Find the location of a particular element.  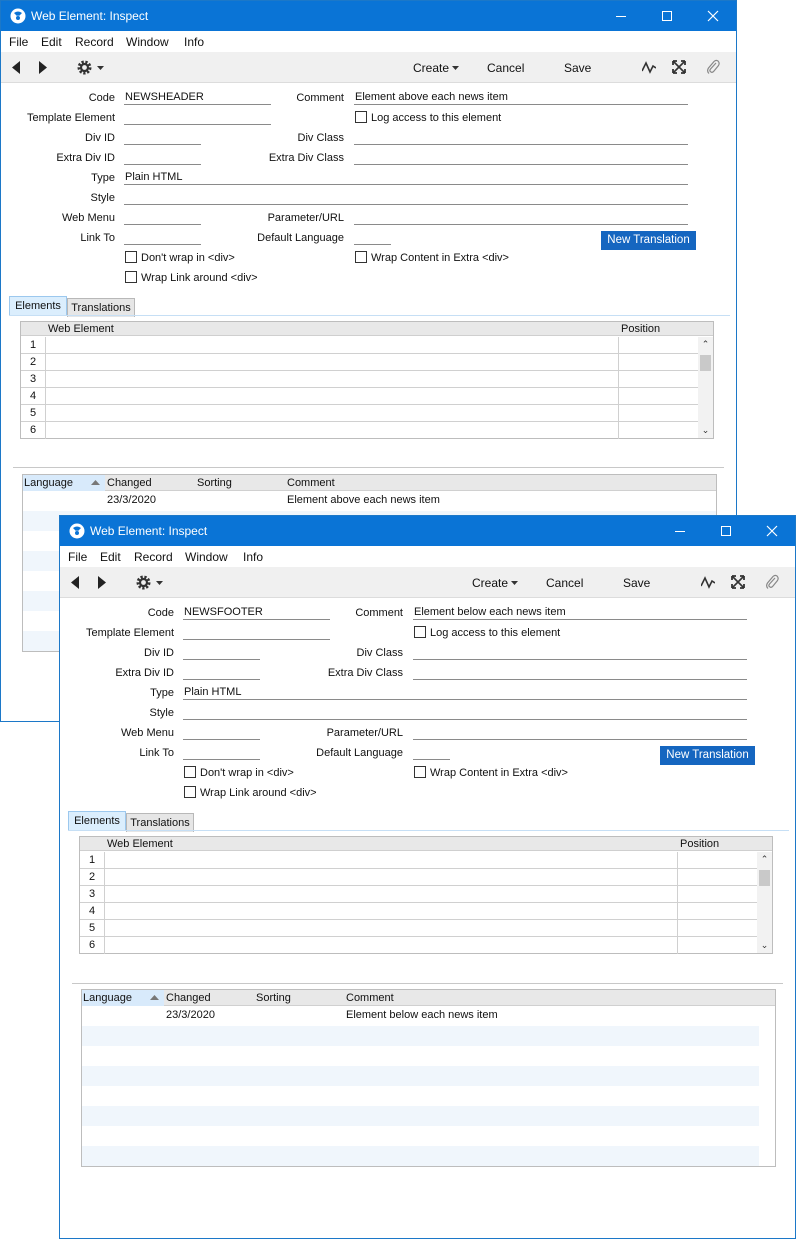

scroll-thumb is located at coordinates (705, 363).